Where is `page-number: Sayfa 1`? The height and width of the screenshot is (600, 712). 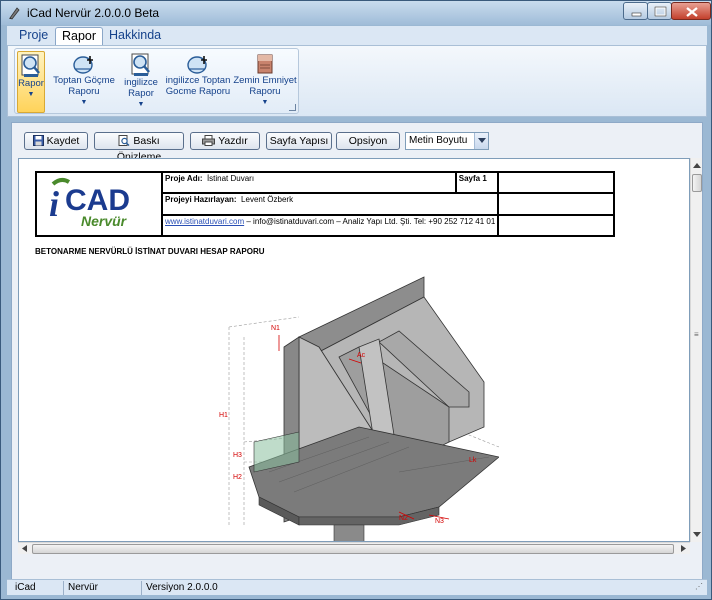 page-number: Sayfa 1 is located at coordinates (472, 178).